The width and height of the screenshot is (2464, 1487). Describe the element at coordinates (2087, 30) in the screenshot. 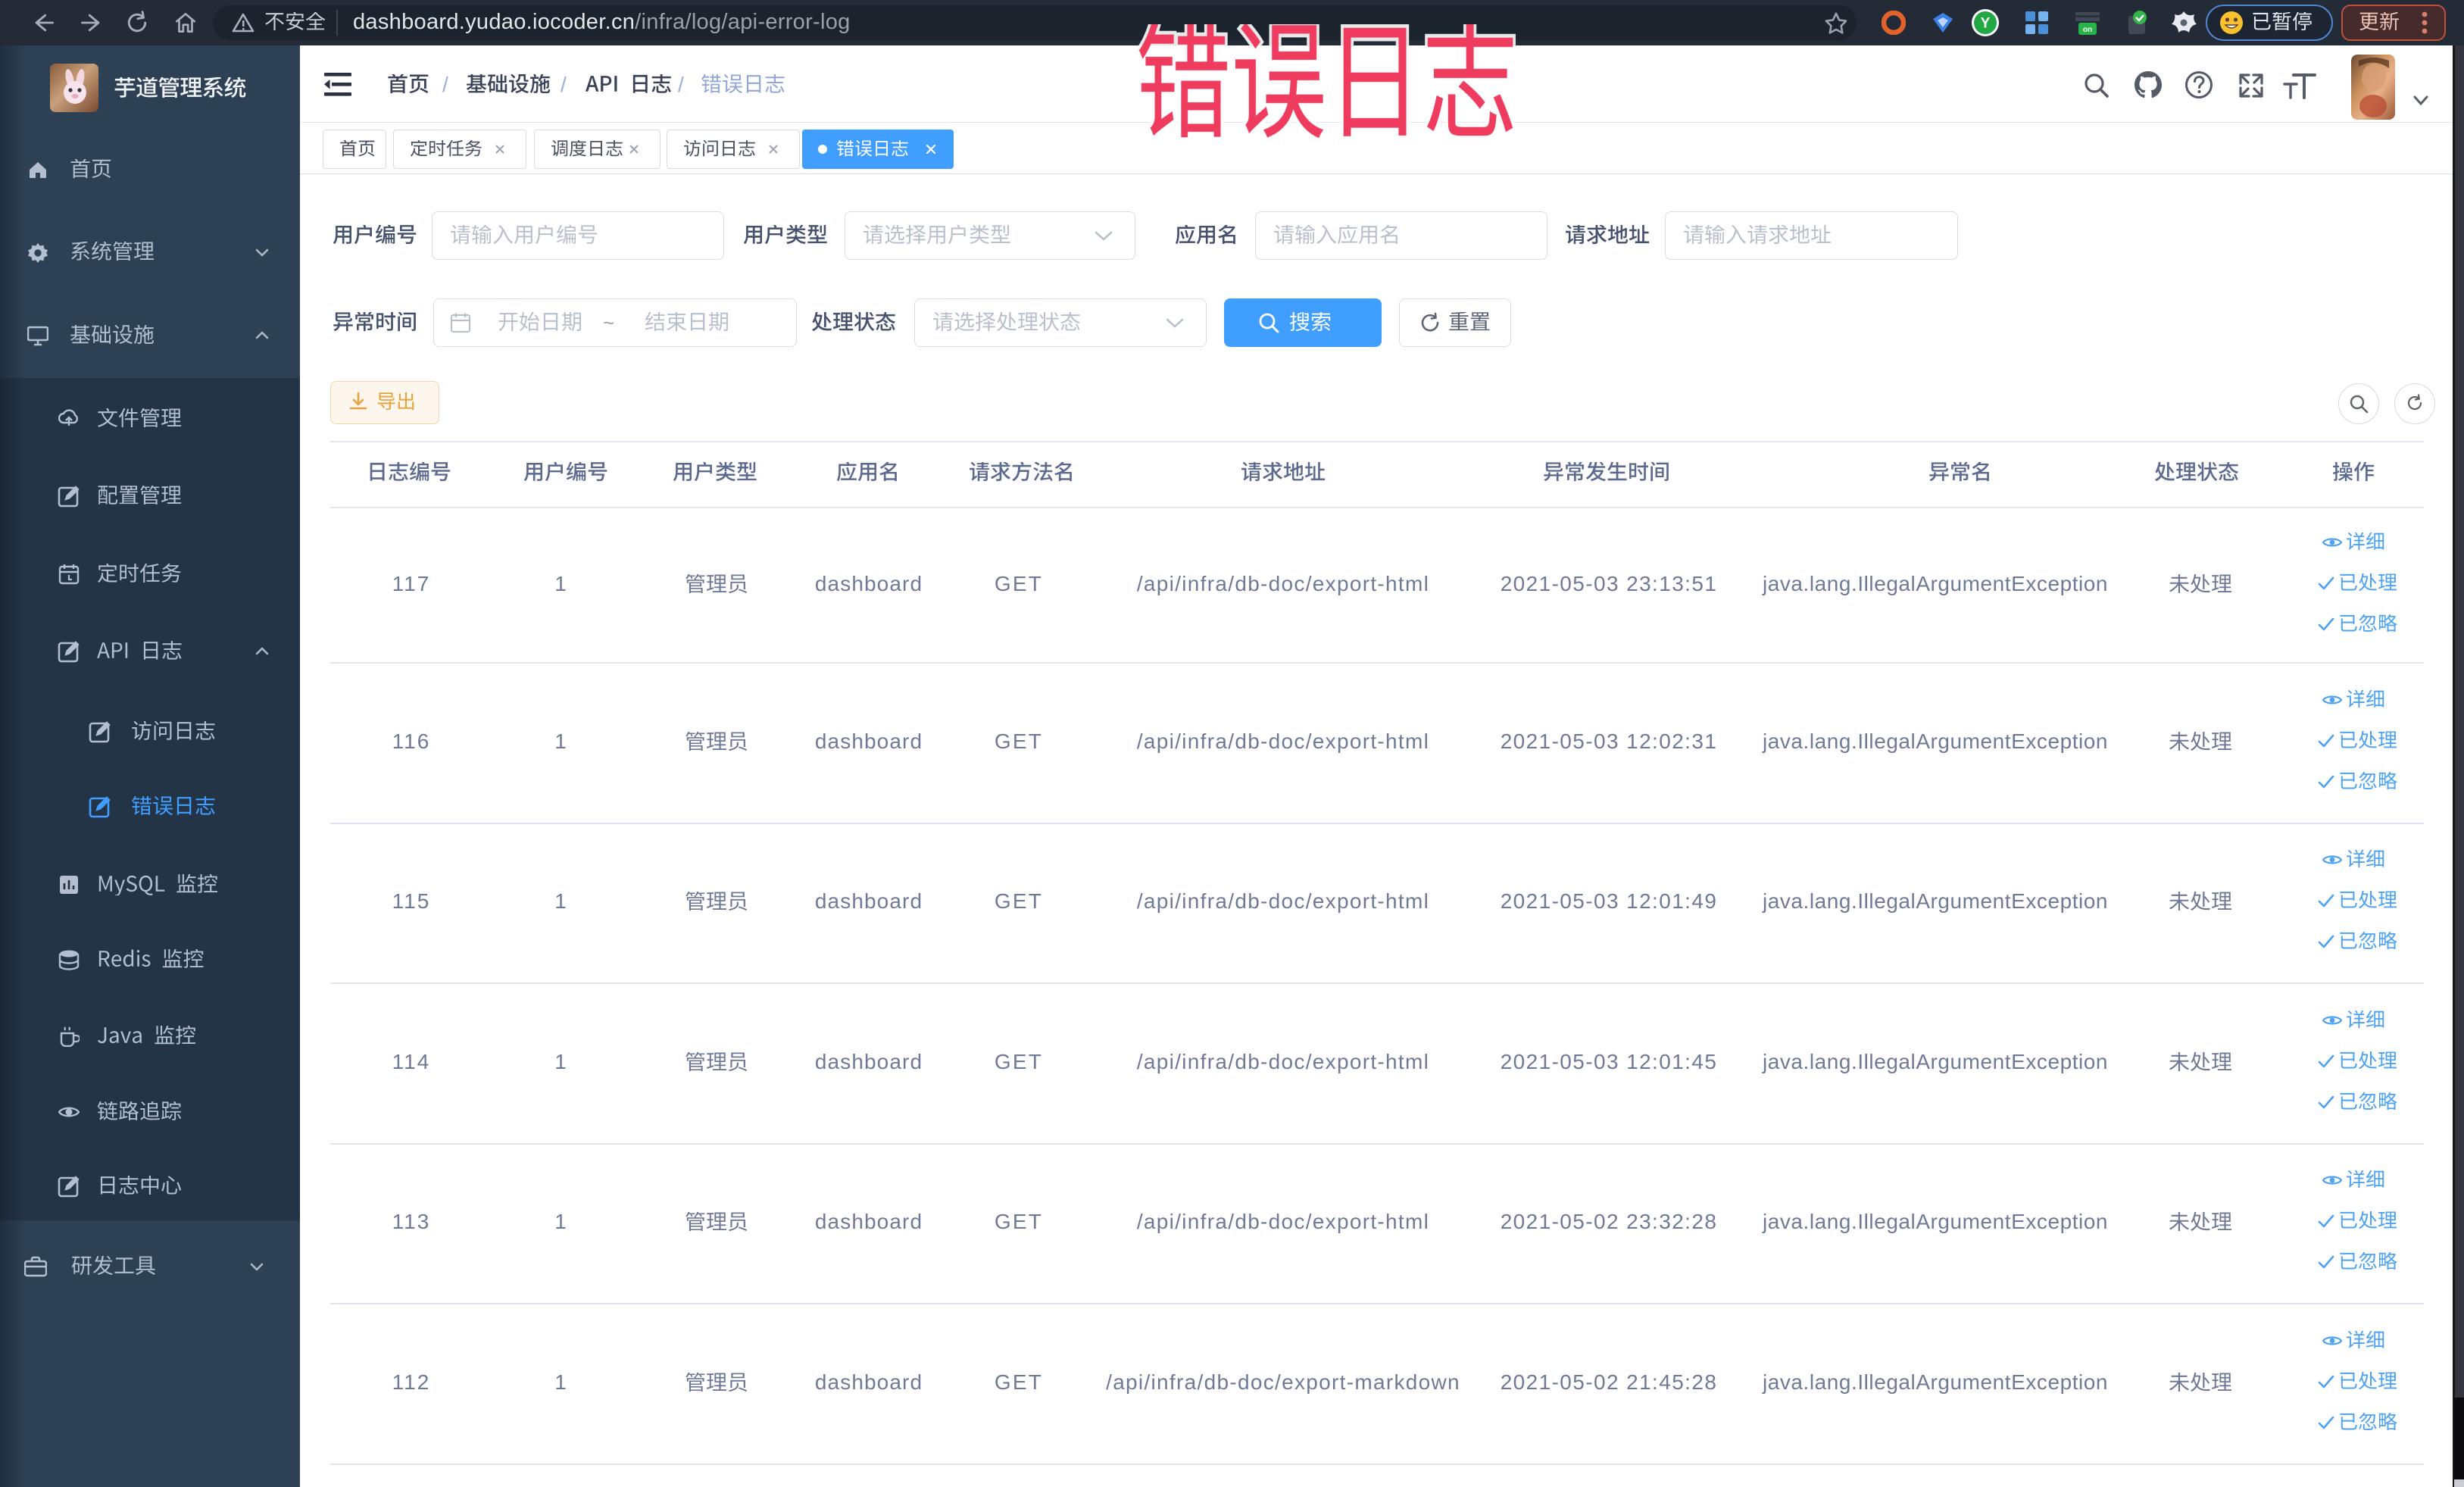

I see `svg-text: on` at that location.